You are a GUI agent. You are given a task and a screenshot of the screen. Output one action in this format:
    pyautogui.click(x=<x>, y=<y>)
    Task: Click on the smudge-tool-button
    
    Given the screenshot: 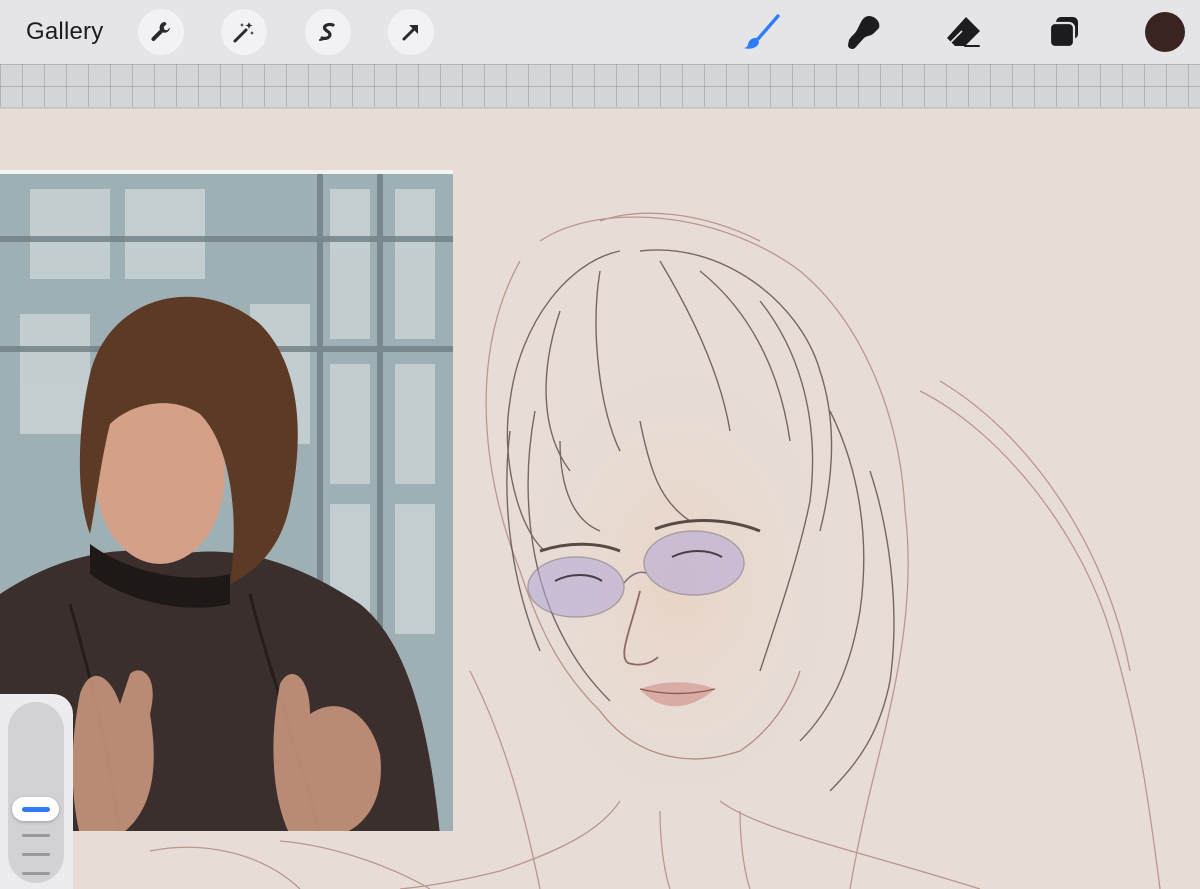 What is the action you would take?
    pyautogui.click(x=863, y=32)
    